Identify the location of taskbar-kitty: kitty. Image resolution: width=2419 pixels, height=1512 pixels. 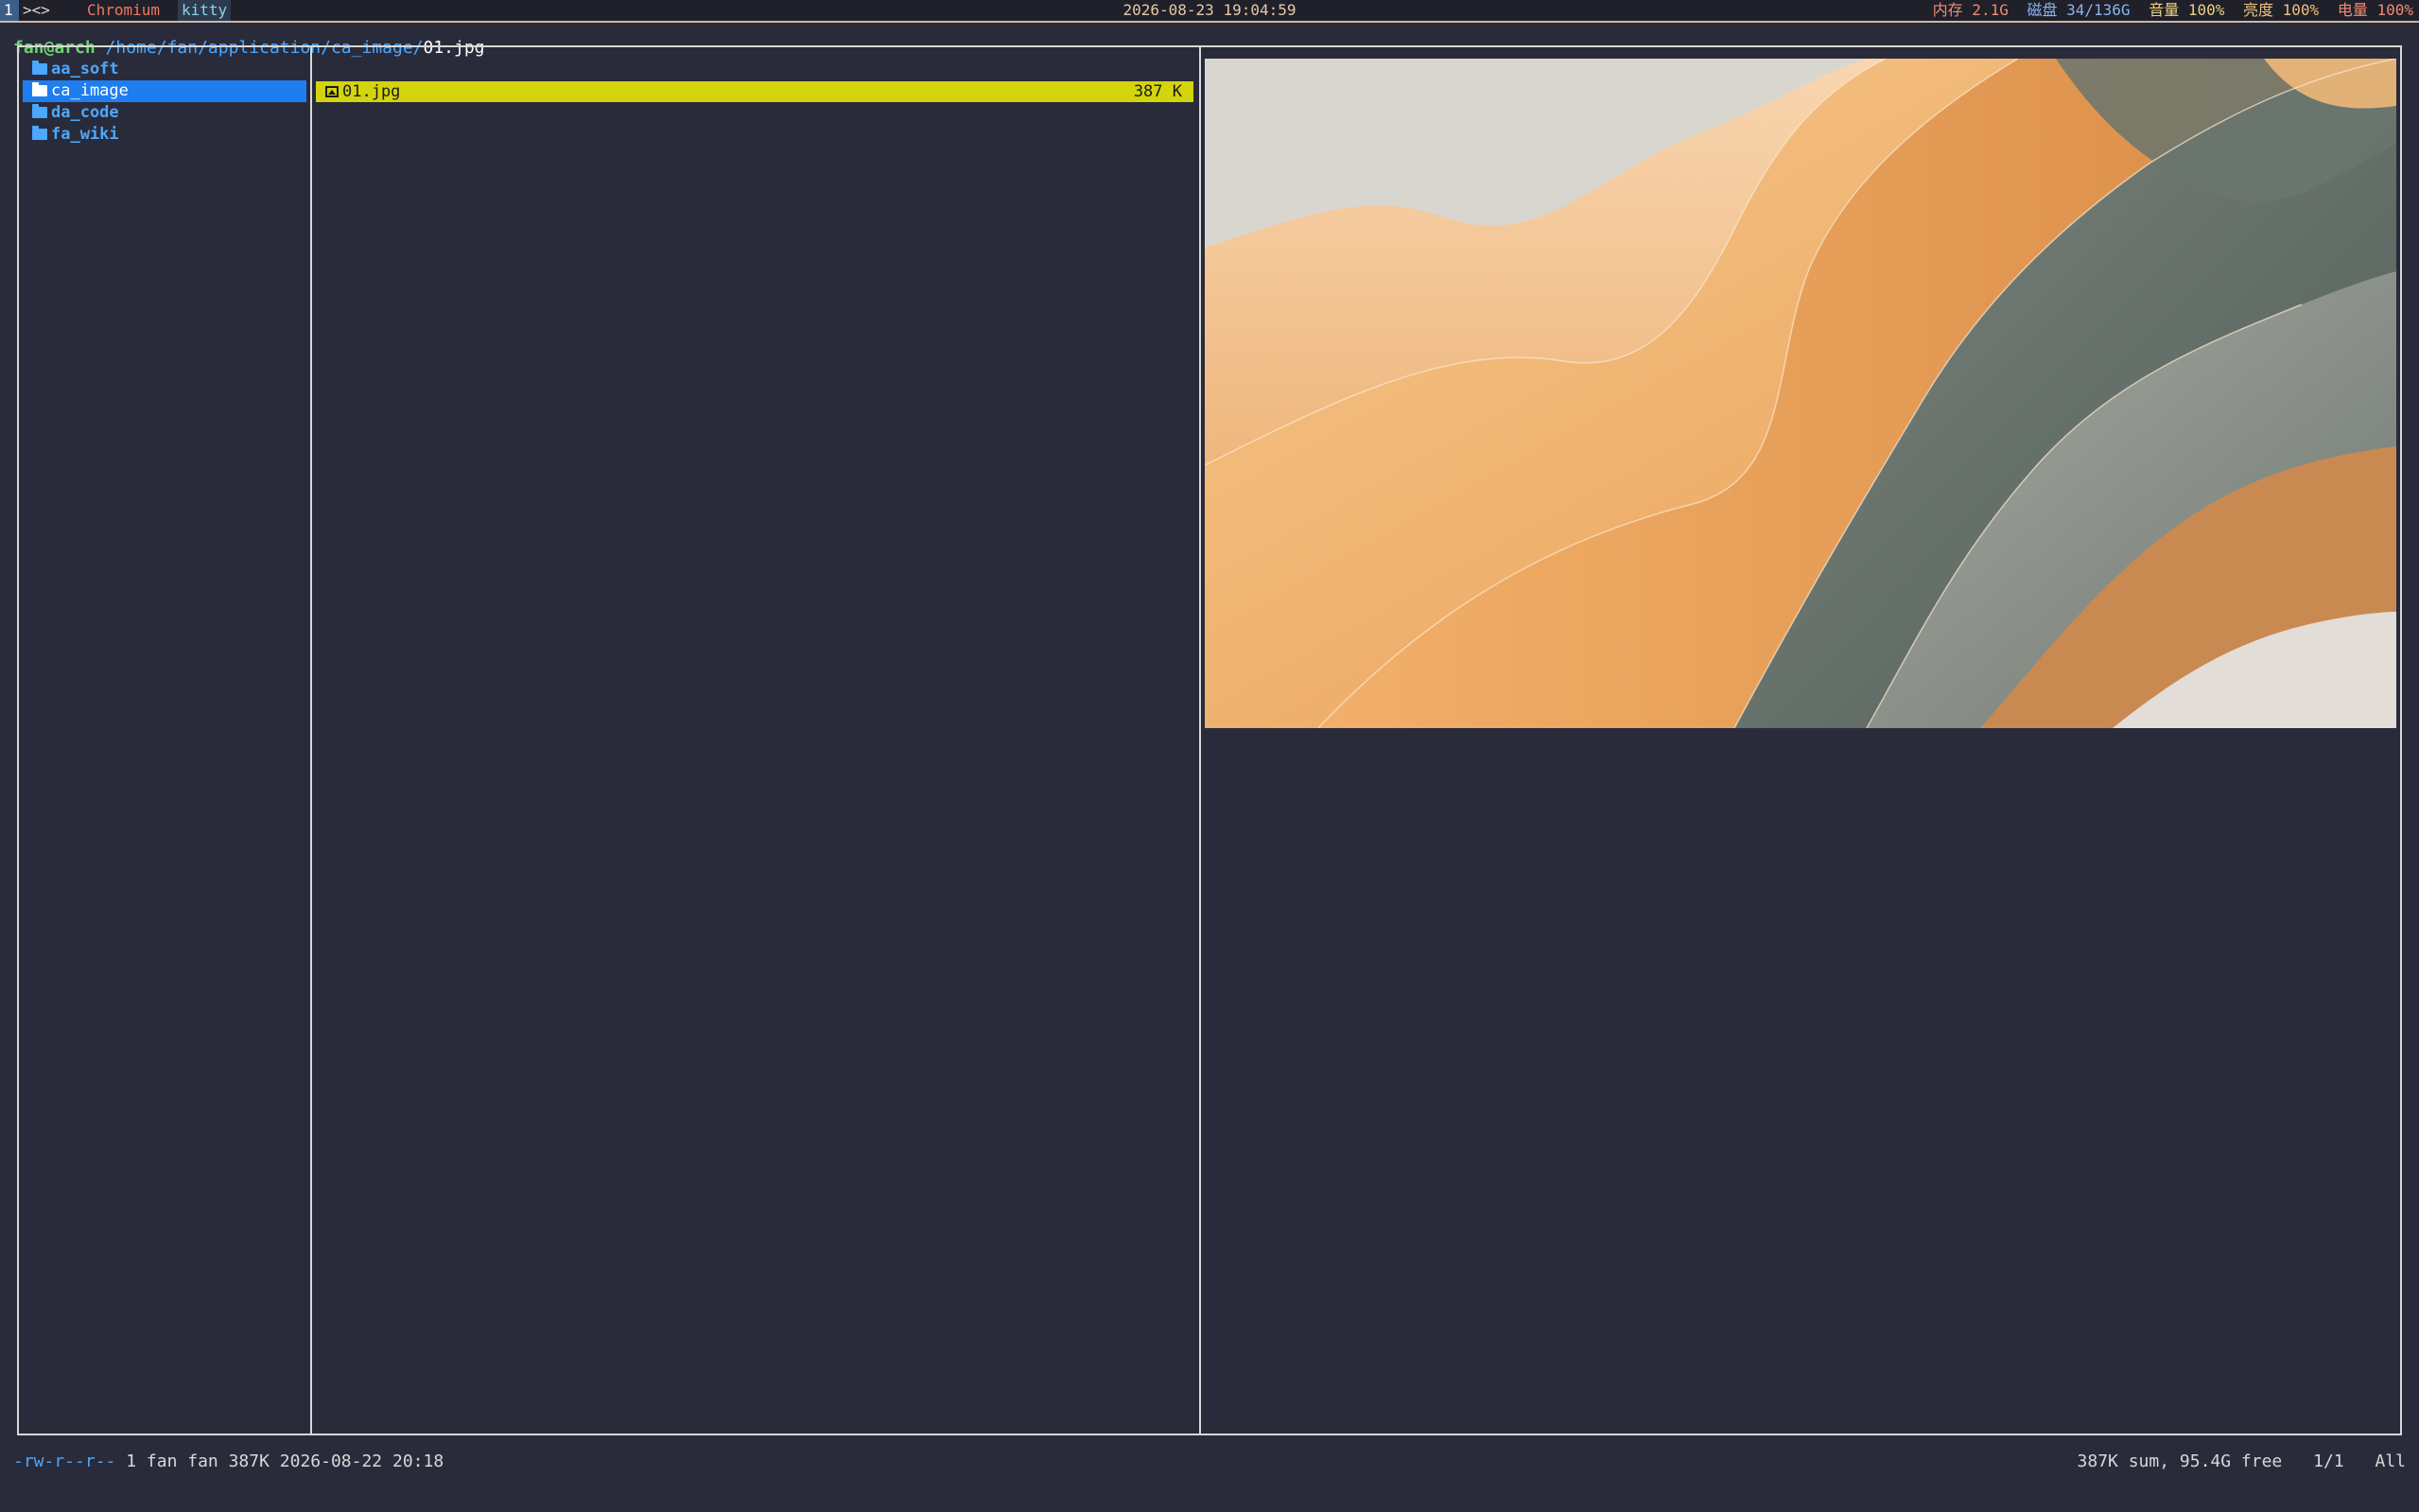
(205, 10).